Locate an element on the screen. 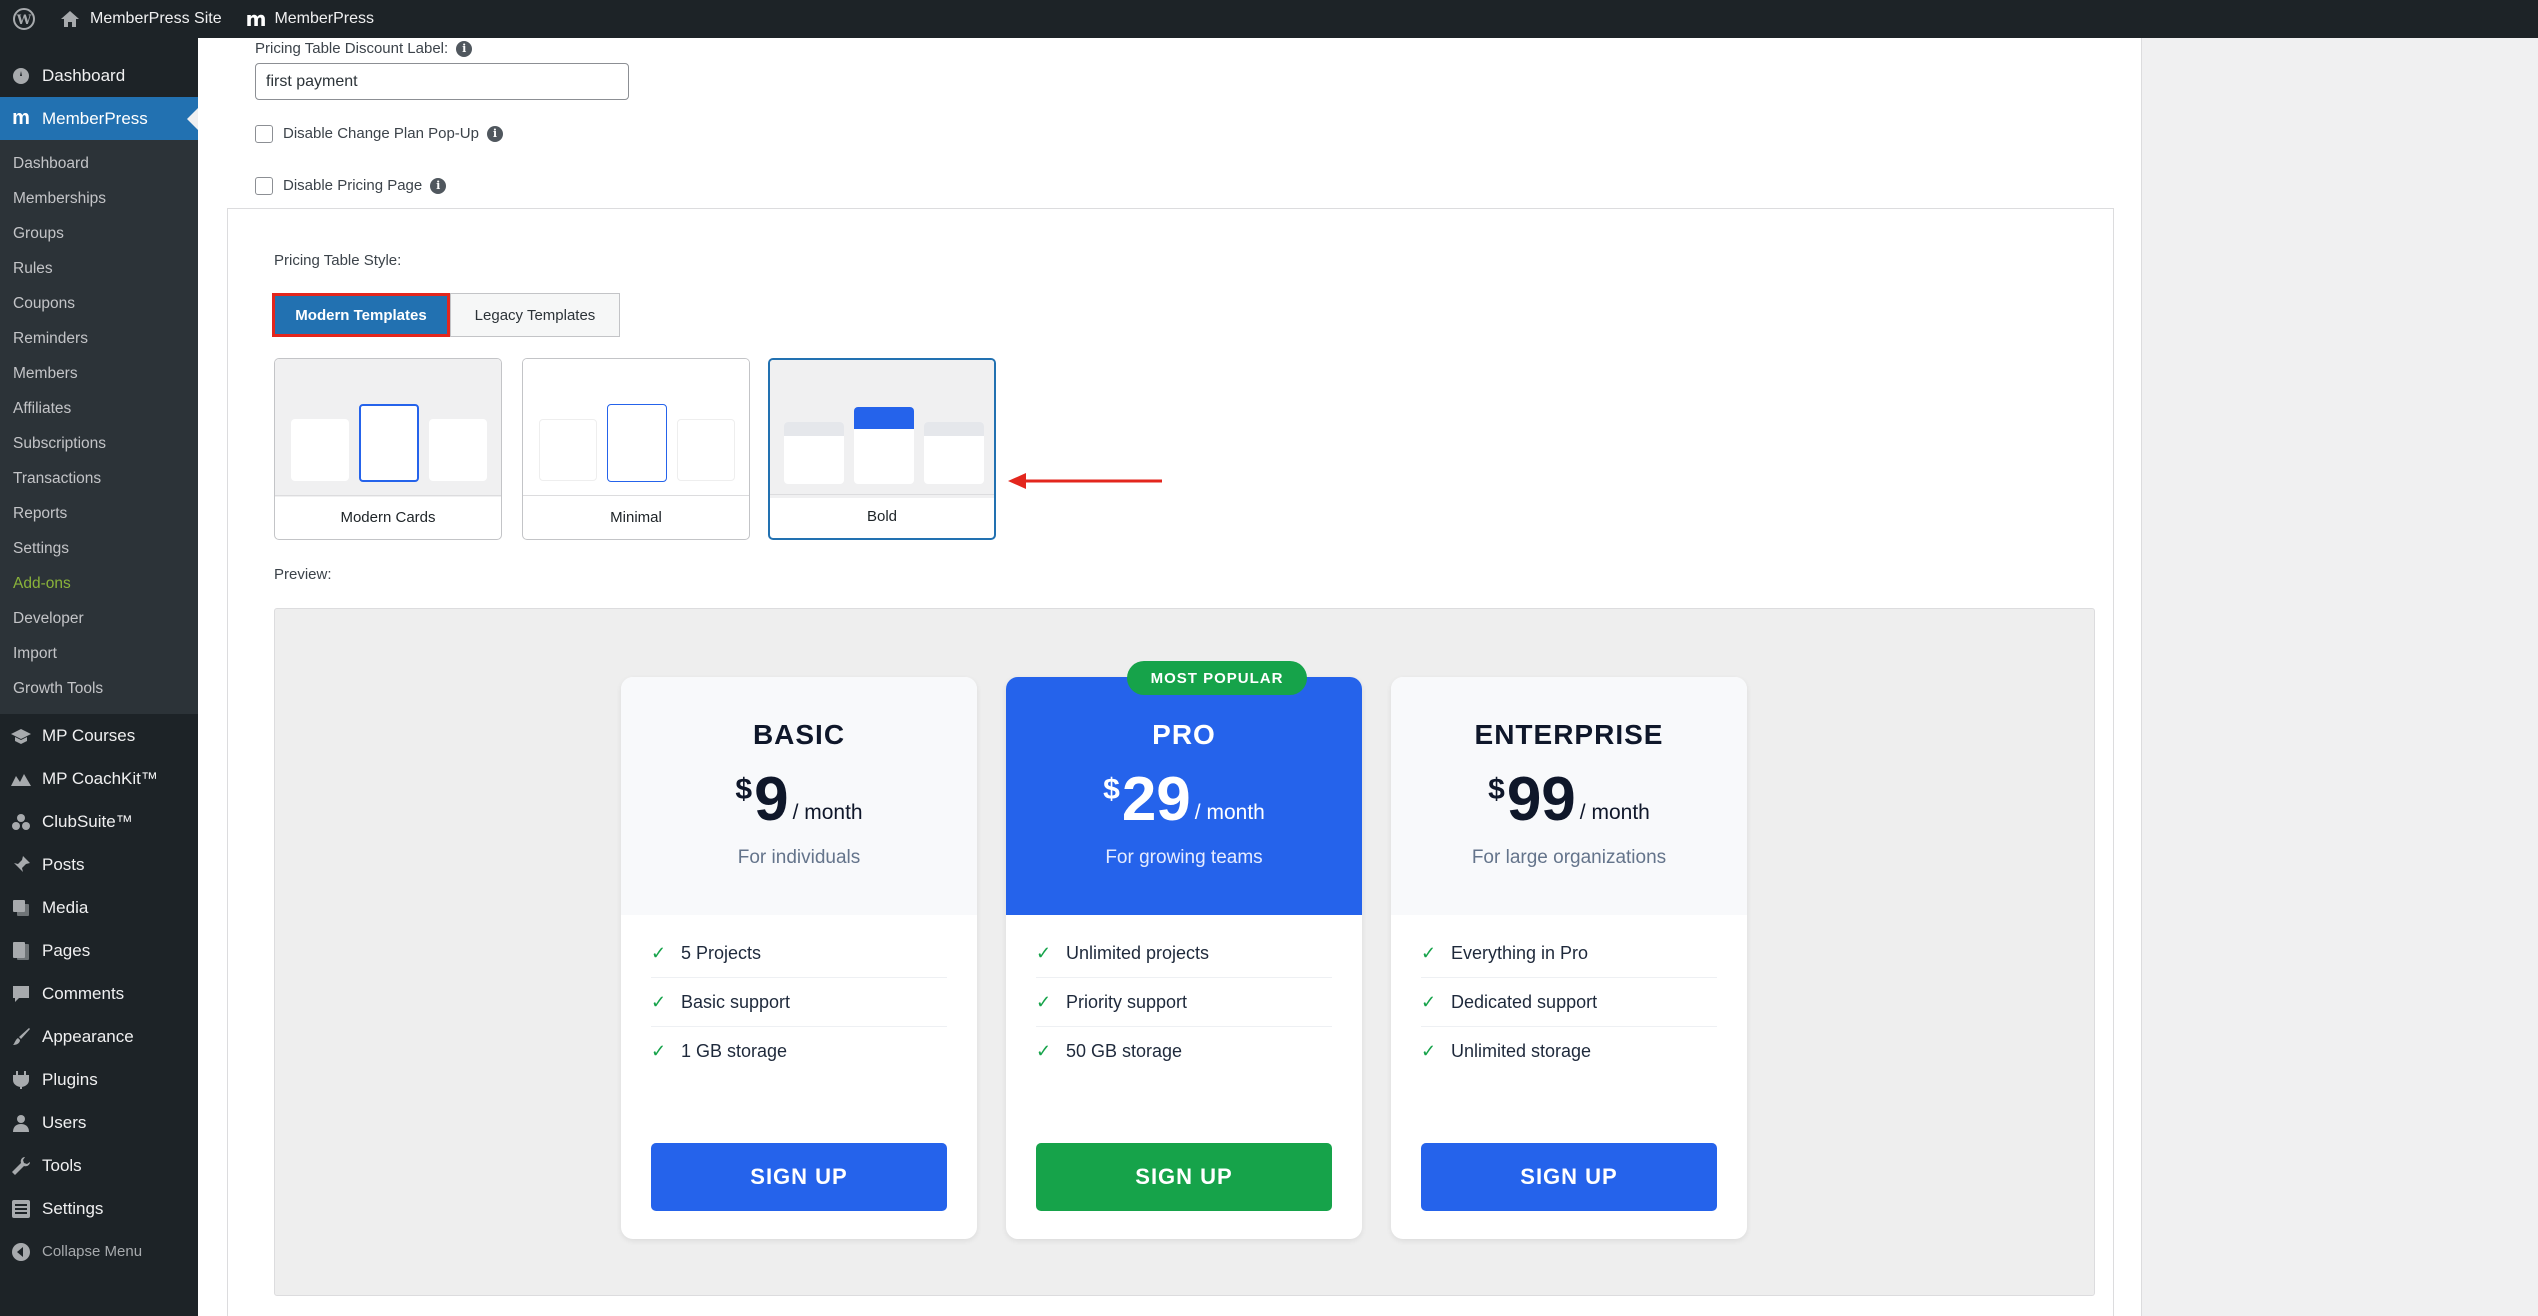 The image size is (2538, 1316). media-icon is located at coordinates (21, 908).